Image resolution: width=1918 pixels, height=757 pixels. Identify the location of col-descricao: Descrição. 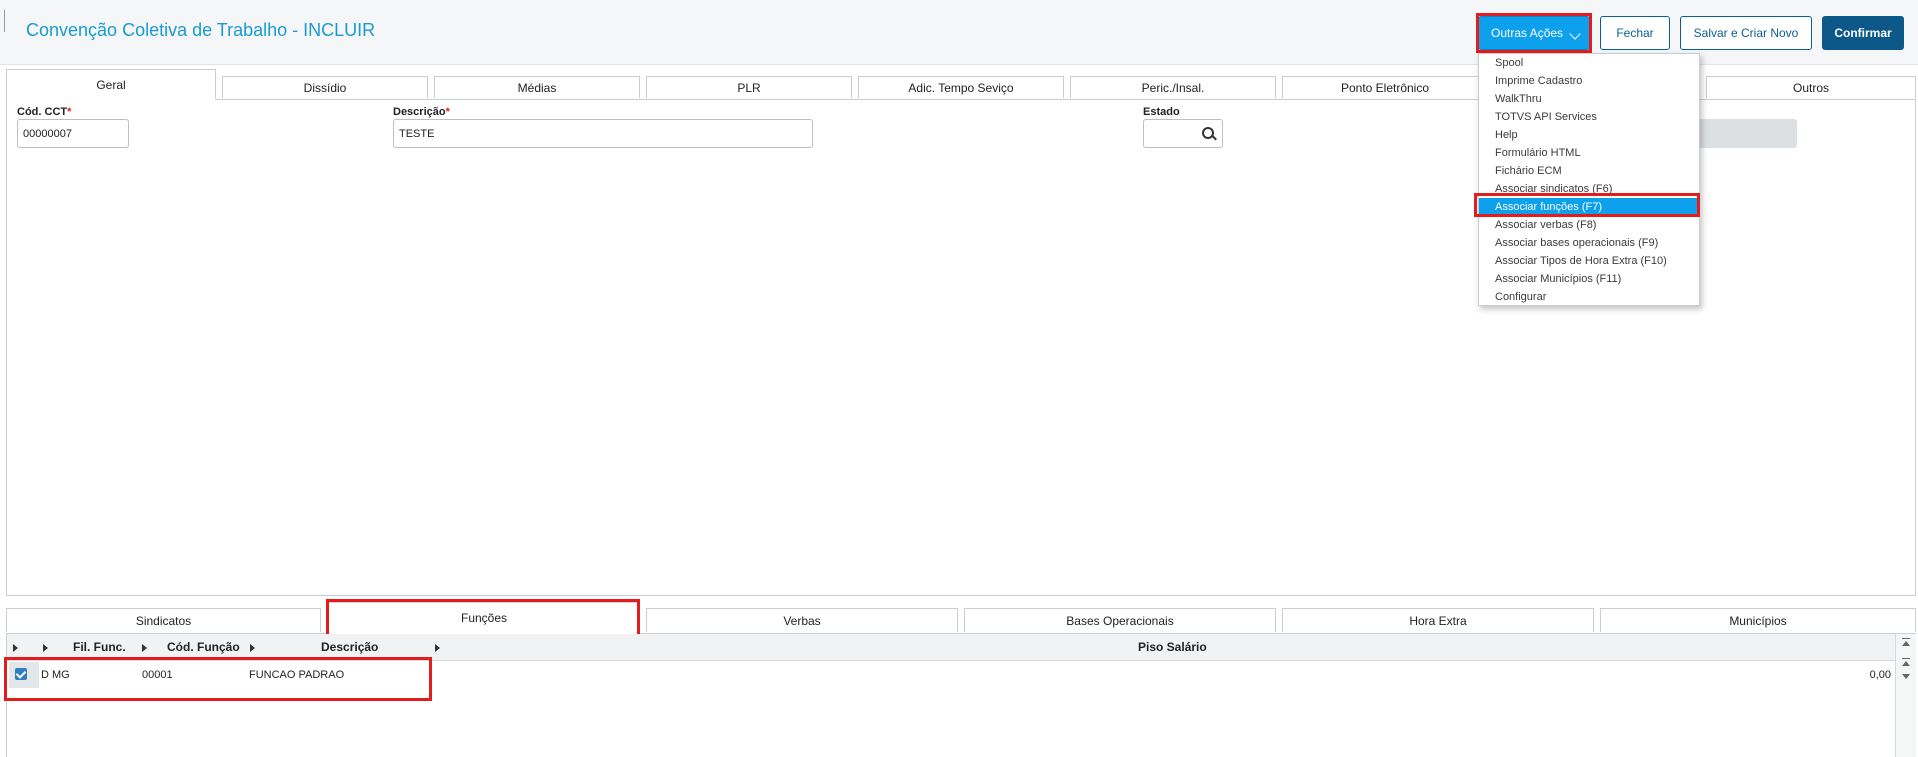
(349, 647).